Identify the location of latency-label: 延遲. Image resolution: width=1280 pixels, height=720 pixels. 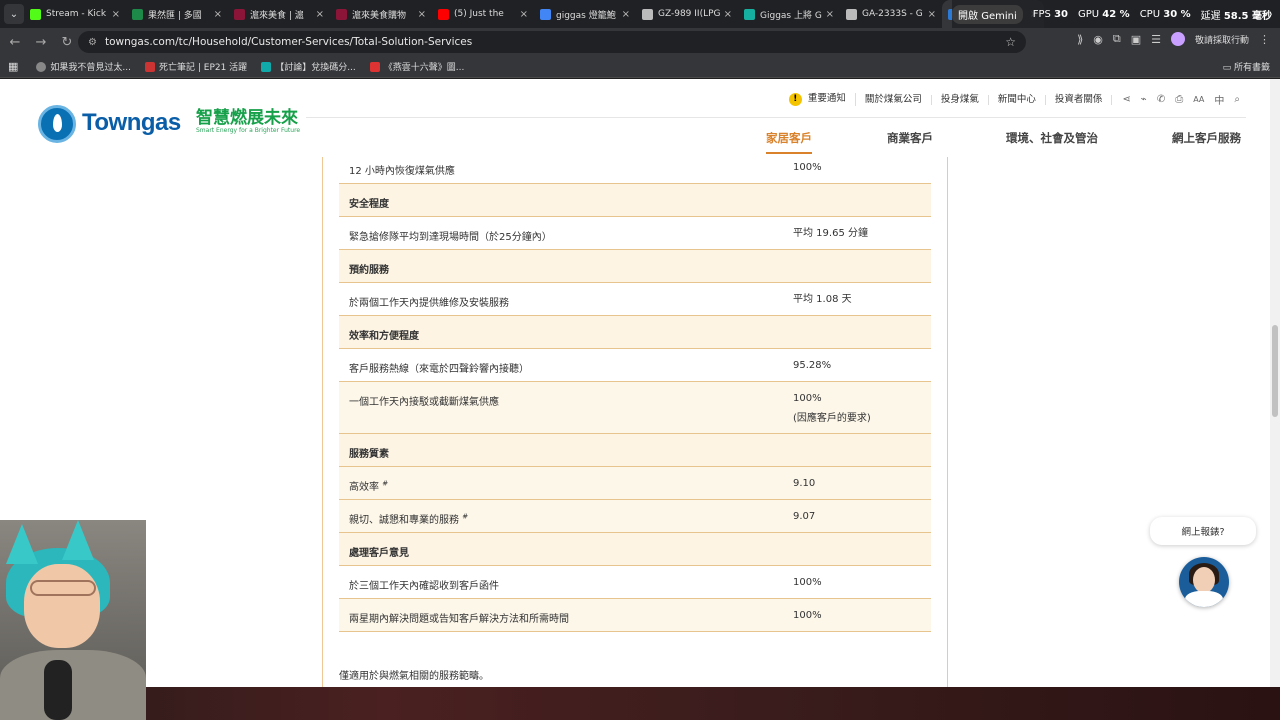
(1210, 16).